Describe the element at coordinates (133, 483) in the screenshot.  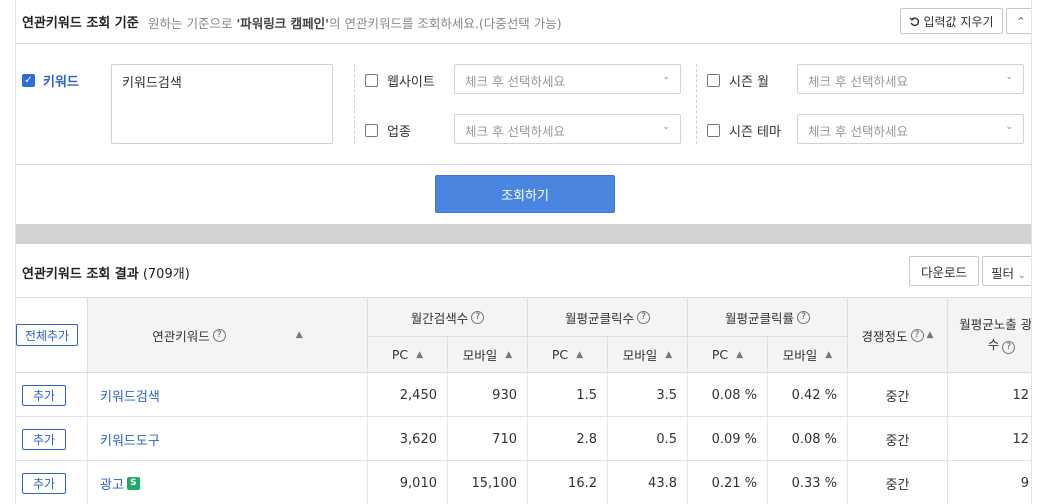
I see `shopping-badge: S` at that location.